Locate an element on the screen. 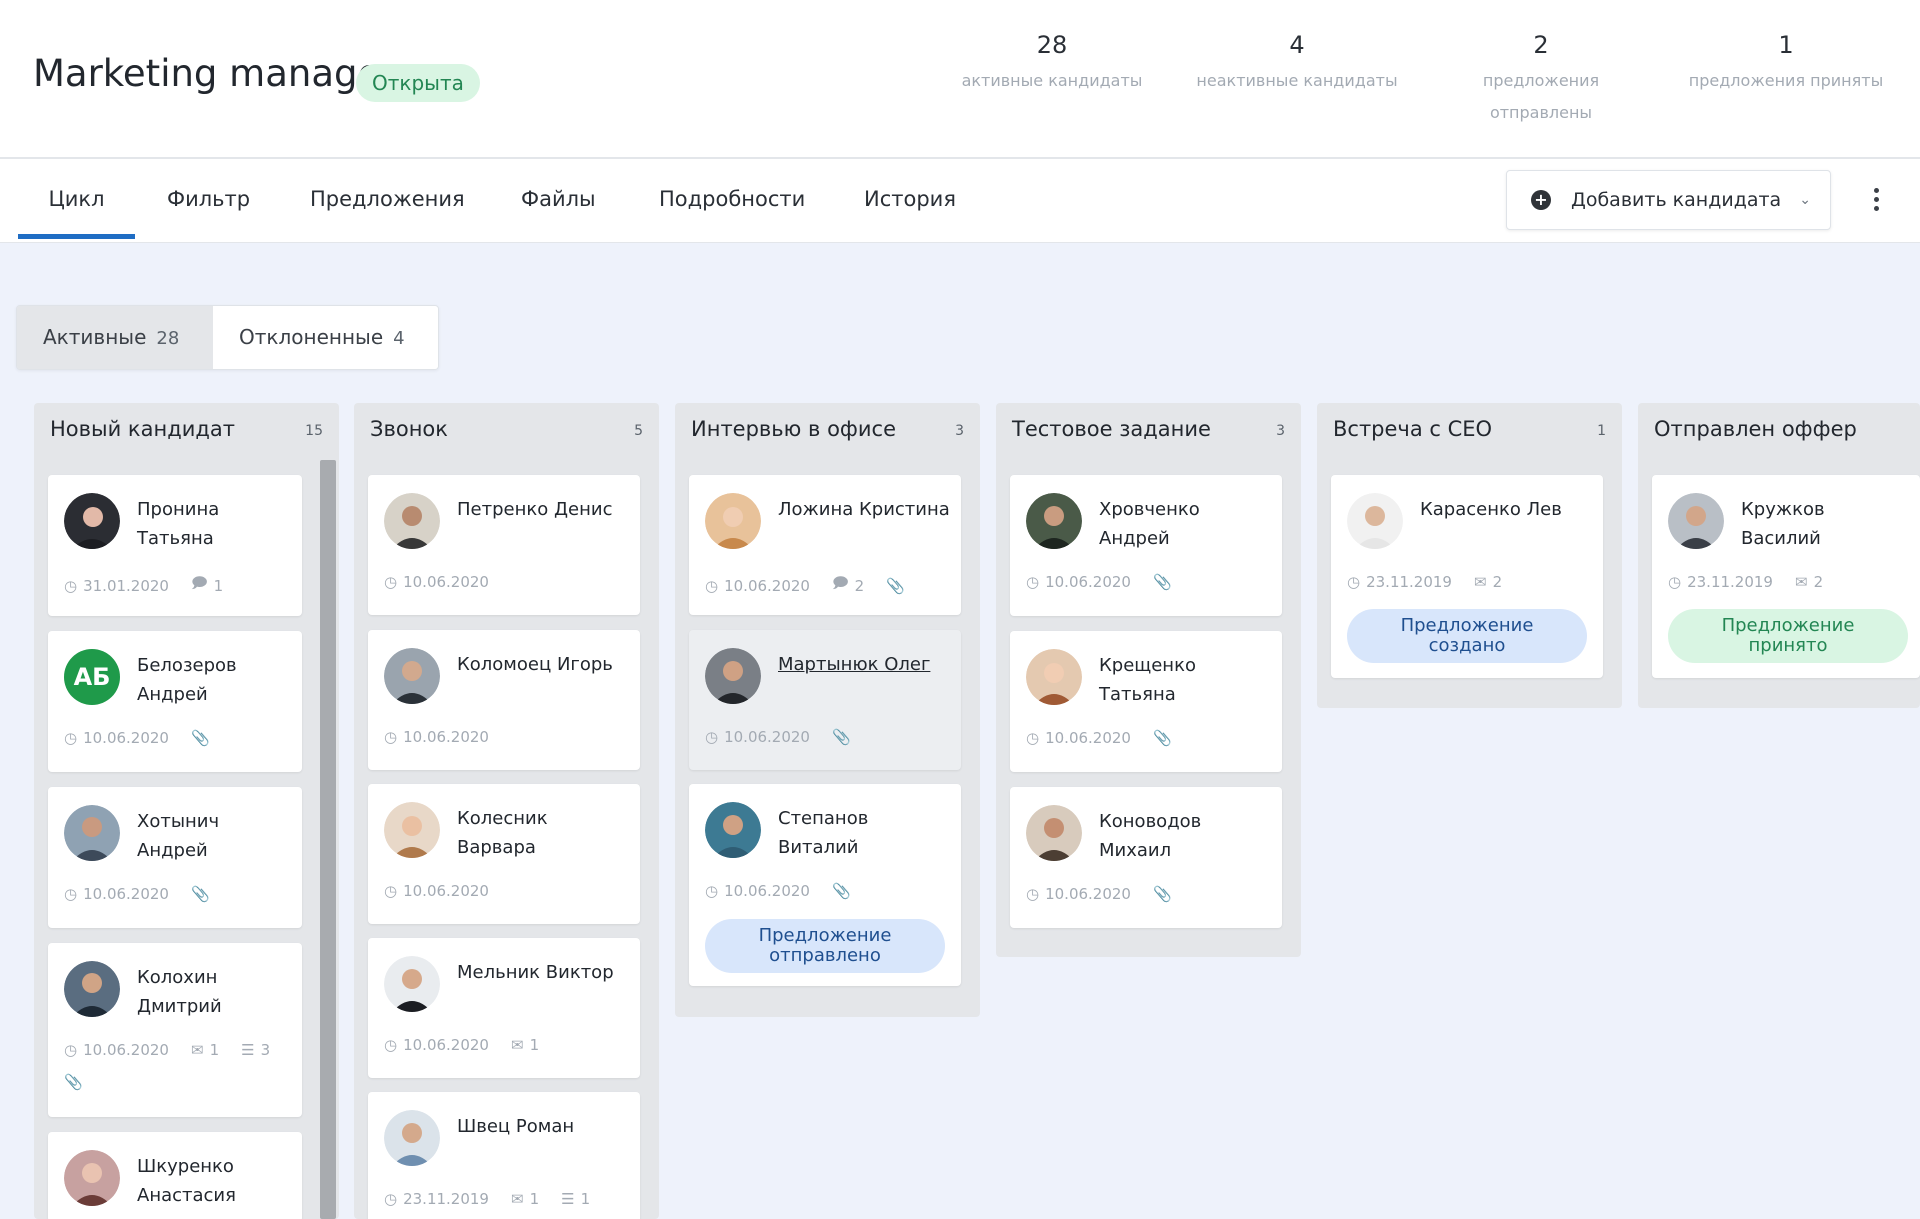  candidate-card: Коломоец Игорь ◷ 10.06.2020 is located at coordinates (504, 700).